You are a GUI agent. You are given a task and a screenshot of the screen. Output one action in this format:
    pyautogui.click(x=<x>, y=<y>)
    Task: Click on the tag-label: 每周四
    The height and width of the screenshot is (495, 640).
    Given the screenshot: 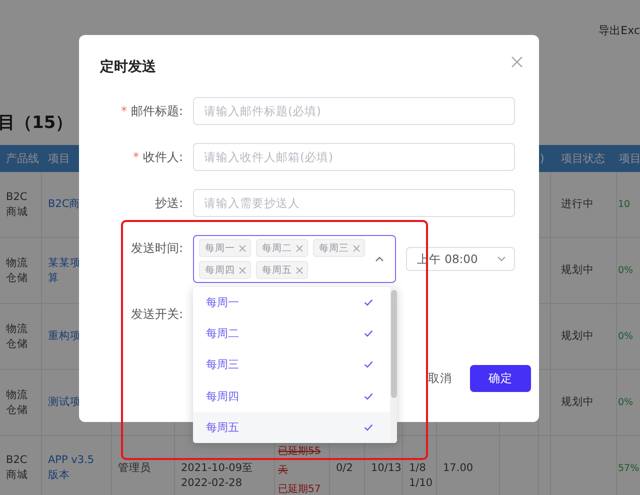 What is the action you would take?
    pyautogui.click(x=220, y=270)
    